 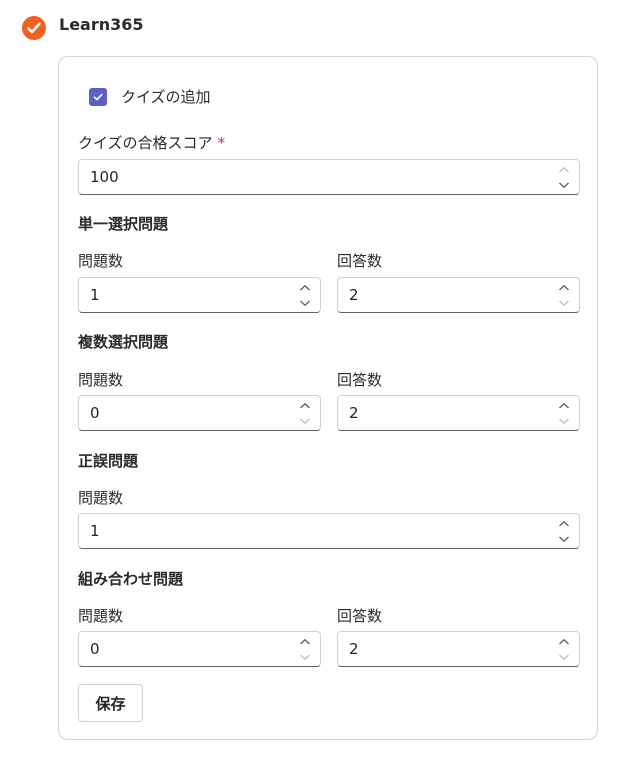 I want to click on single-choice-questions-input: 1, so click(x=199, y=295).